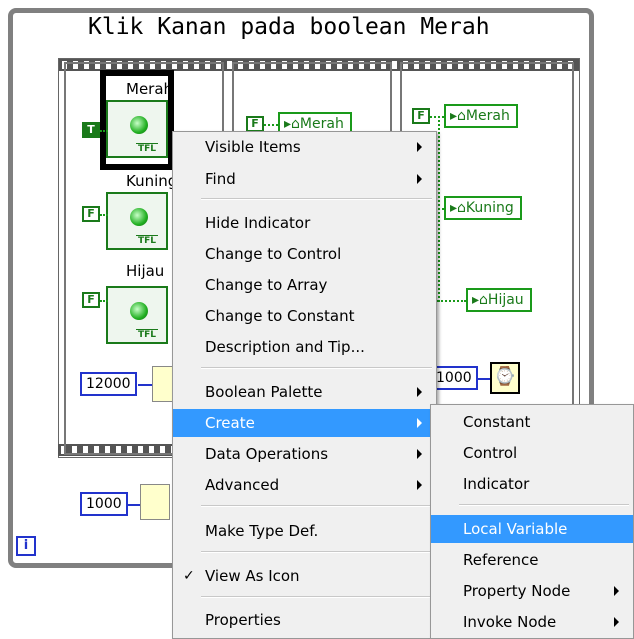 This screenshot has width=634, height=639. What do you see at coordinates (255, 124) in the screenshot?
I see `bool-const-frame2: F` at bounding box center [255, 124].